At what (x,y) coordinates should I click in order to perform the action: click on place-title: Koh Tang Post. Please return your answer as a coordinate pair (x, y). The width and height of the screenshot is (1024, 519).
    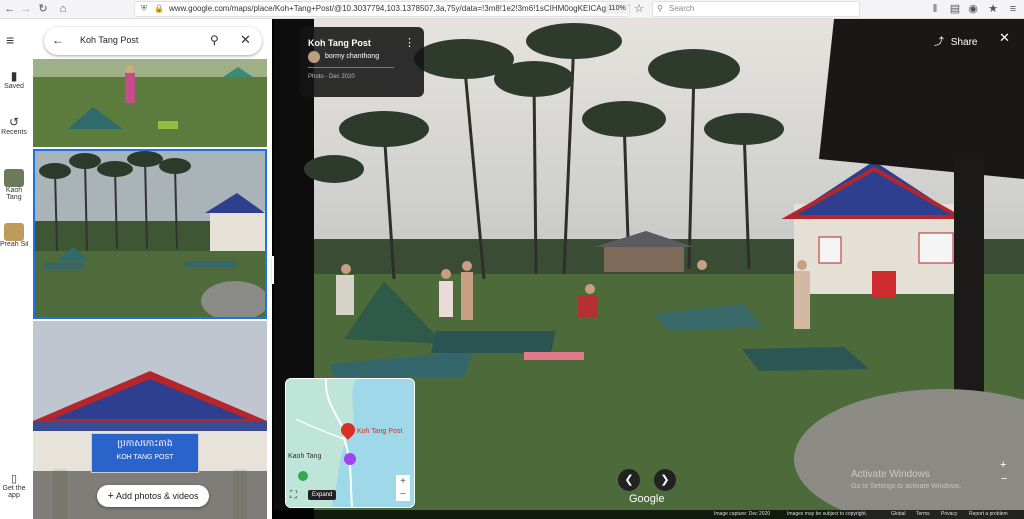
    Looking at the image, I should click on (339, 43).